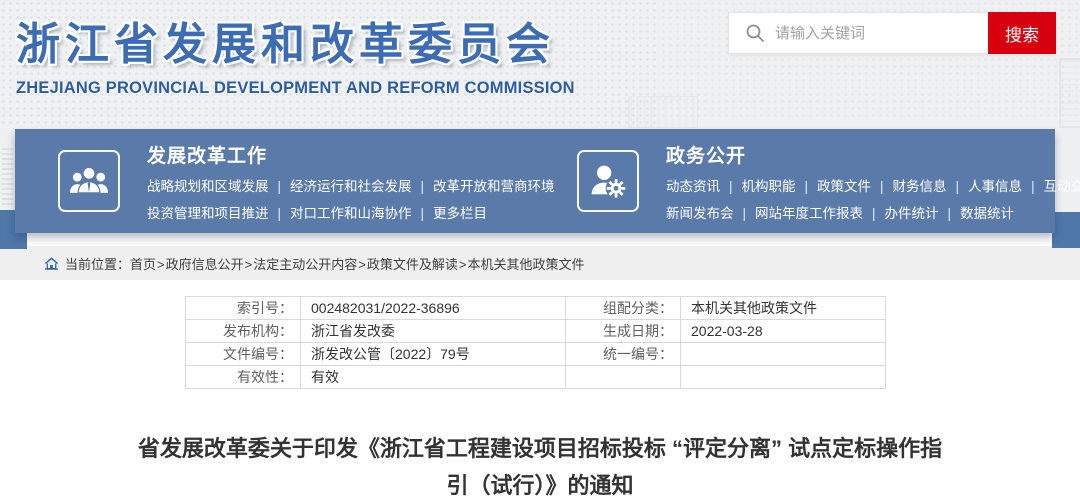  Describe the element at coordinates (200, 263) in the screenshot. I see `breadcrumb-item: 政府信息公开` at that location.